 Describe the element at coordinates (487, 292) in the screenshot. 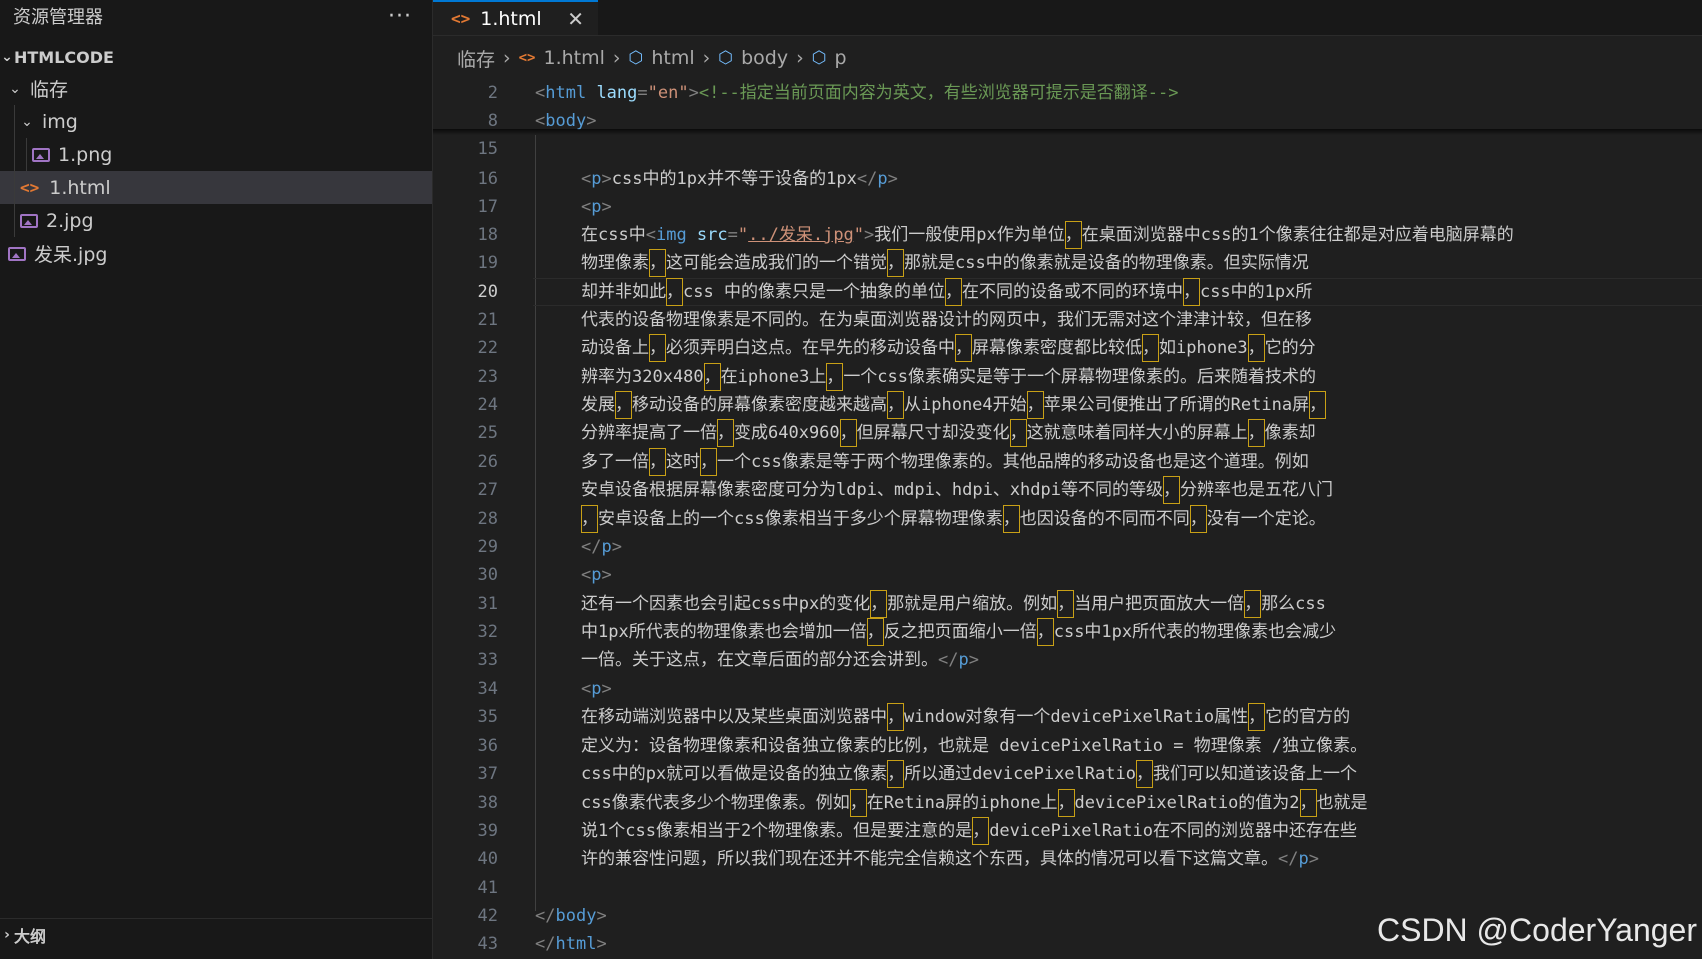

I see `line-number: 20` at that location.